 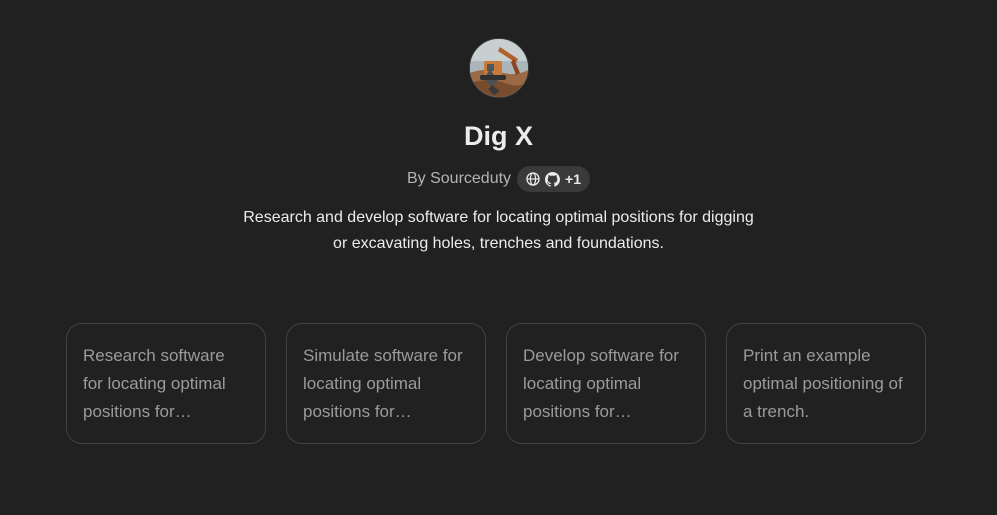 I want to click on author-label: By Sourceduty, so click(x=459, y=178).